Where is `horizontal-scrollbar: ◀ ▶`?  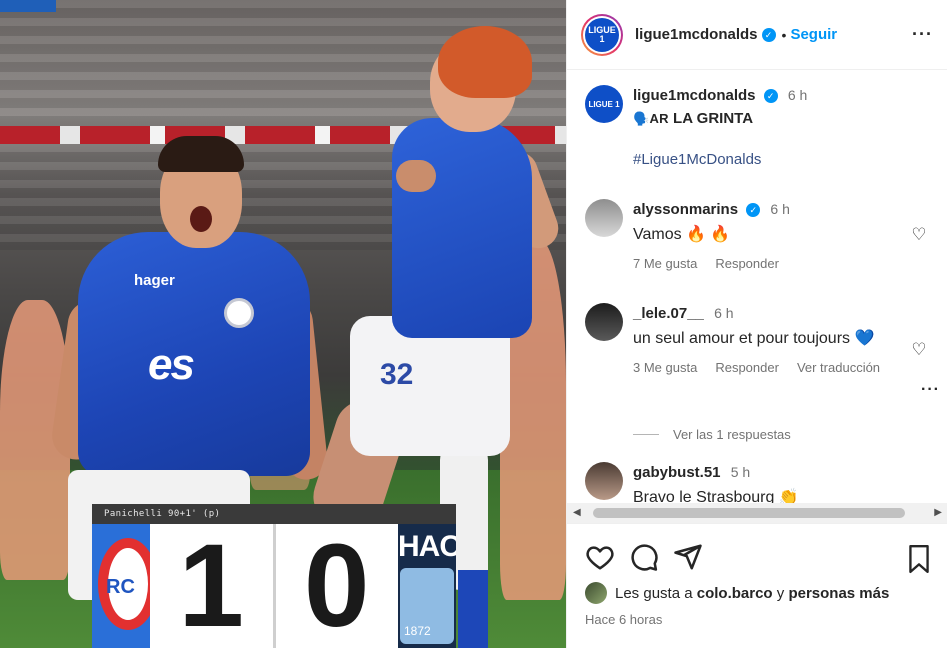 horizontal-scrollbar: ◀ ▶ is located at coordinates (757, 513).